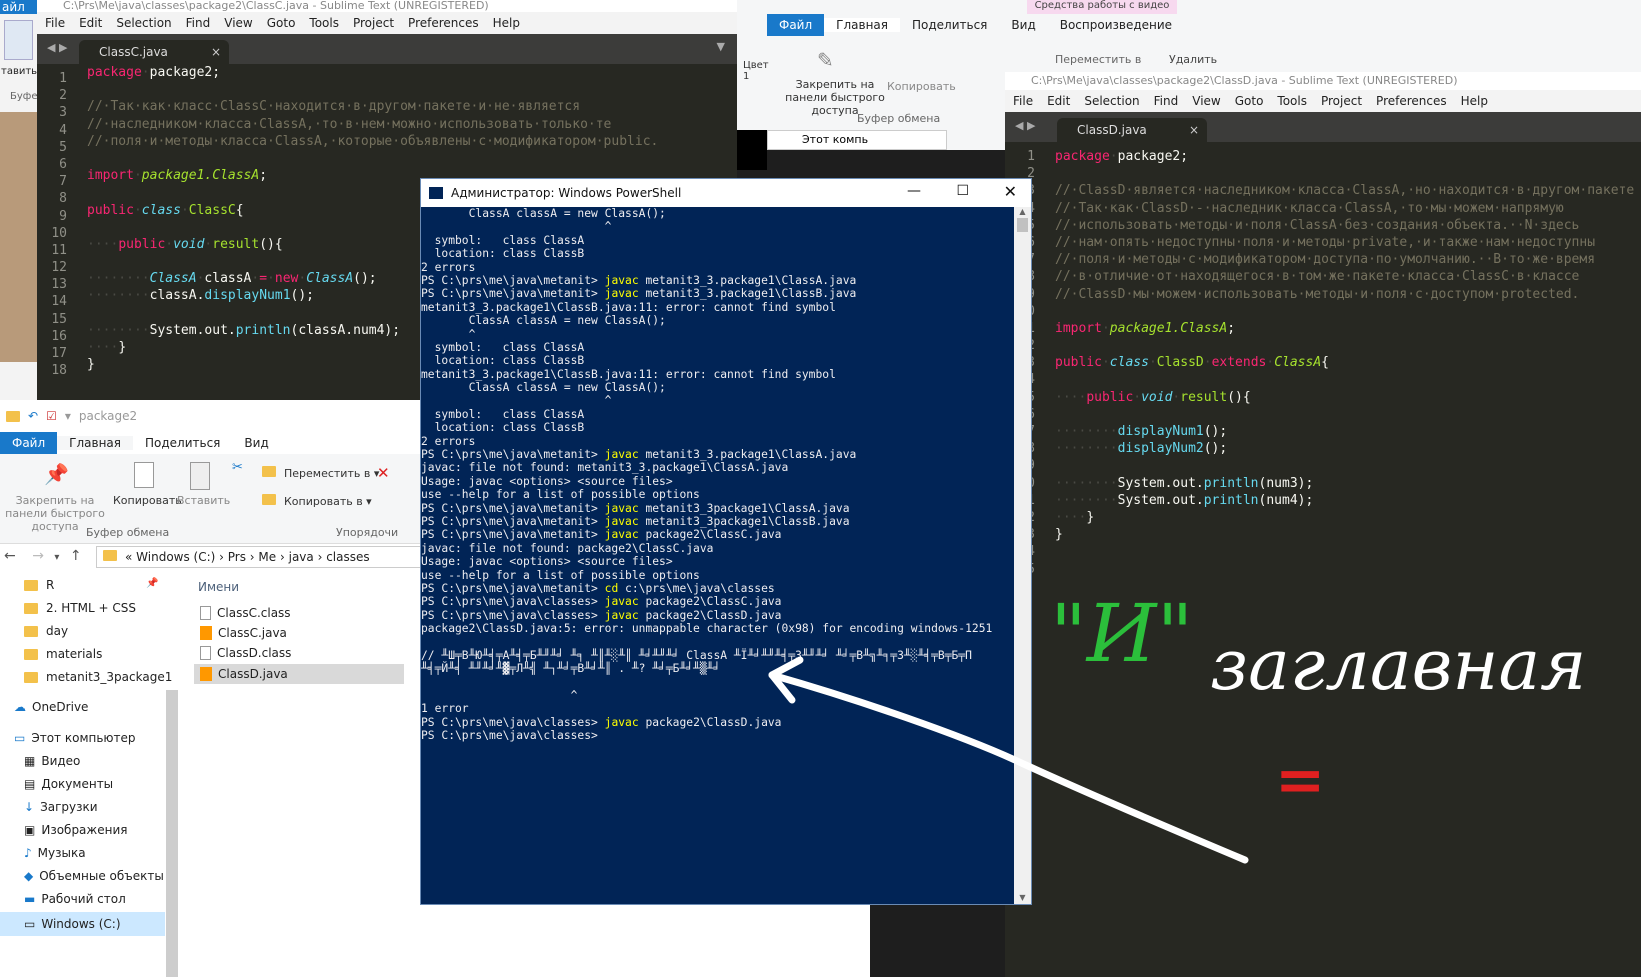 This screenshot has height=977, width=1641. I want to click on back-icon: ←, so click(10, 556).